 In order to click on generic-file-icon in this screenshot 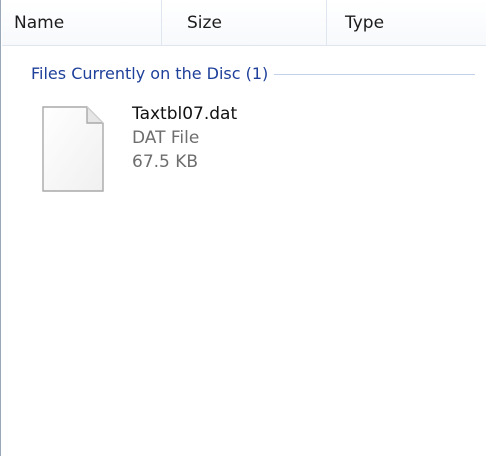, I will do `click(73, 149)`.